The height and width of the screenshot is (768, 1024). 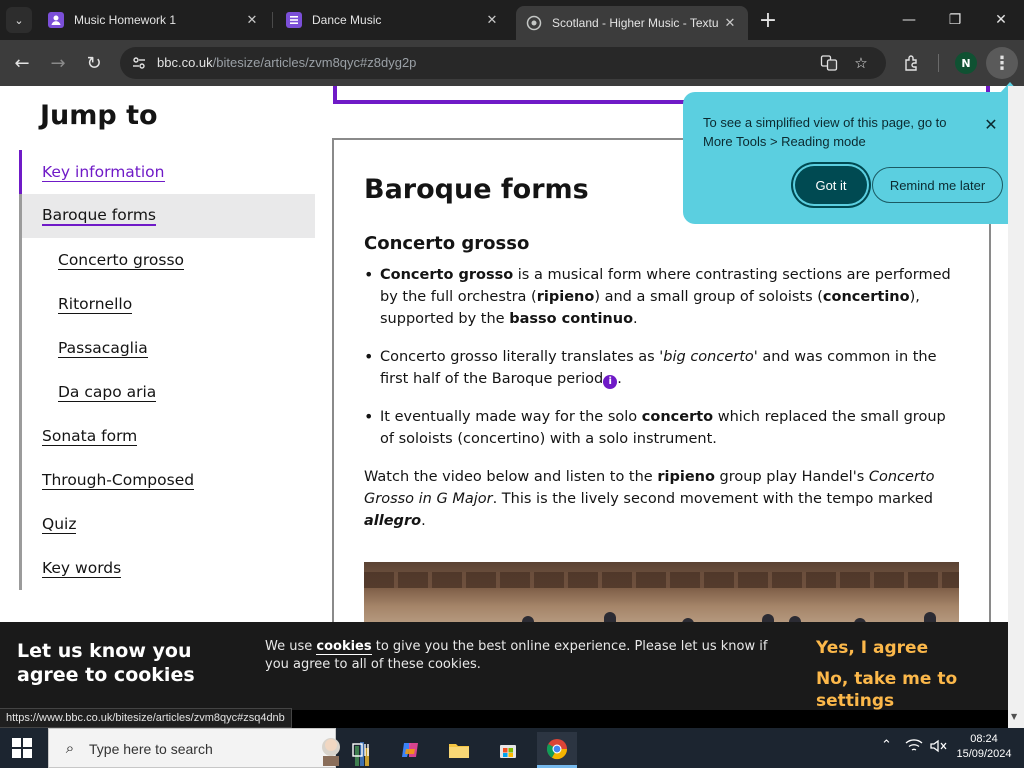 I want to click on plus-icon: +, so click(x=768, y=20).